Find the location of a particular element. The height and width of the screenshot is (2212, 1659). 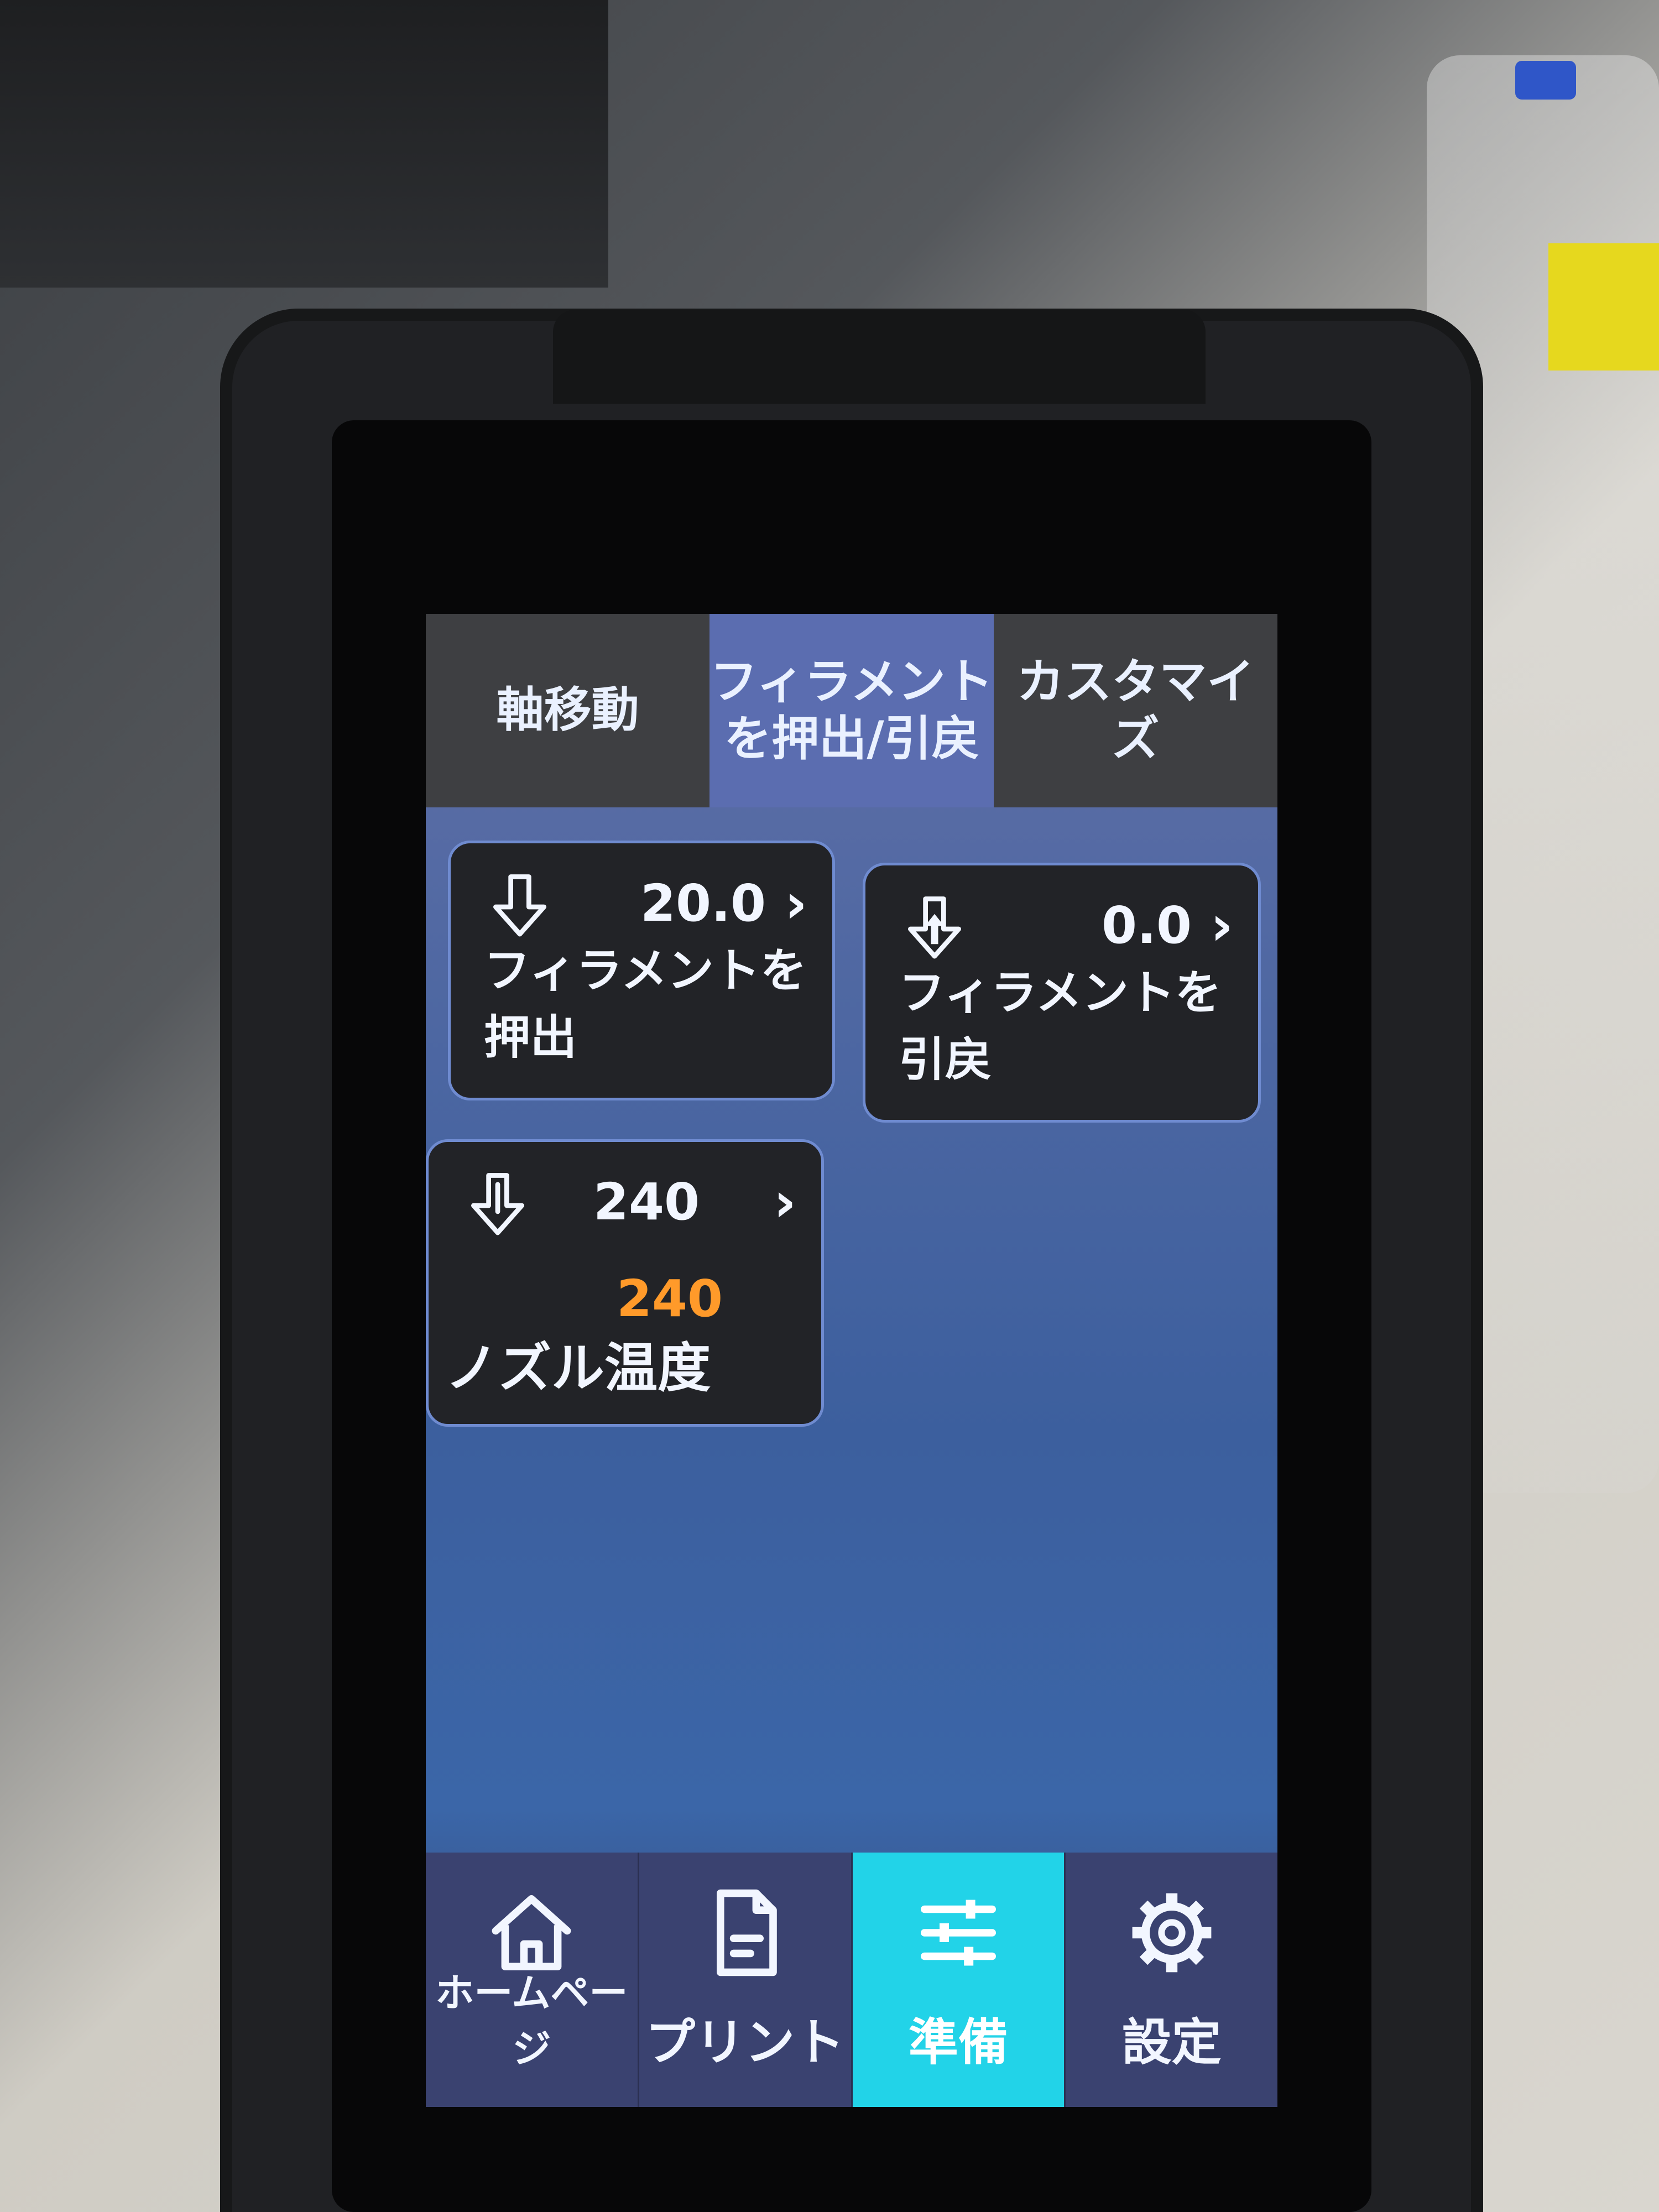

nozzle-temperature-card: 240 › 240 ノズル温度 is located at coordinates (625, 1283).